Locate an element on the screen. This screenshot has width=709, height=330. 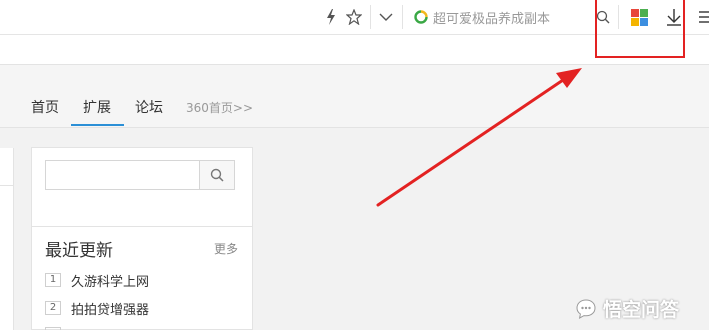
list-item: 2 拍拍贷增强器 is located at coordinates (97, 308).